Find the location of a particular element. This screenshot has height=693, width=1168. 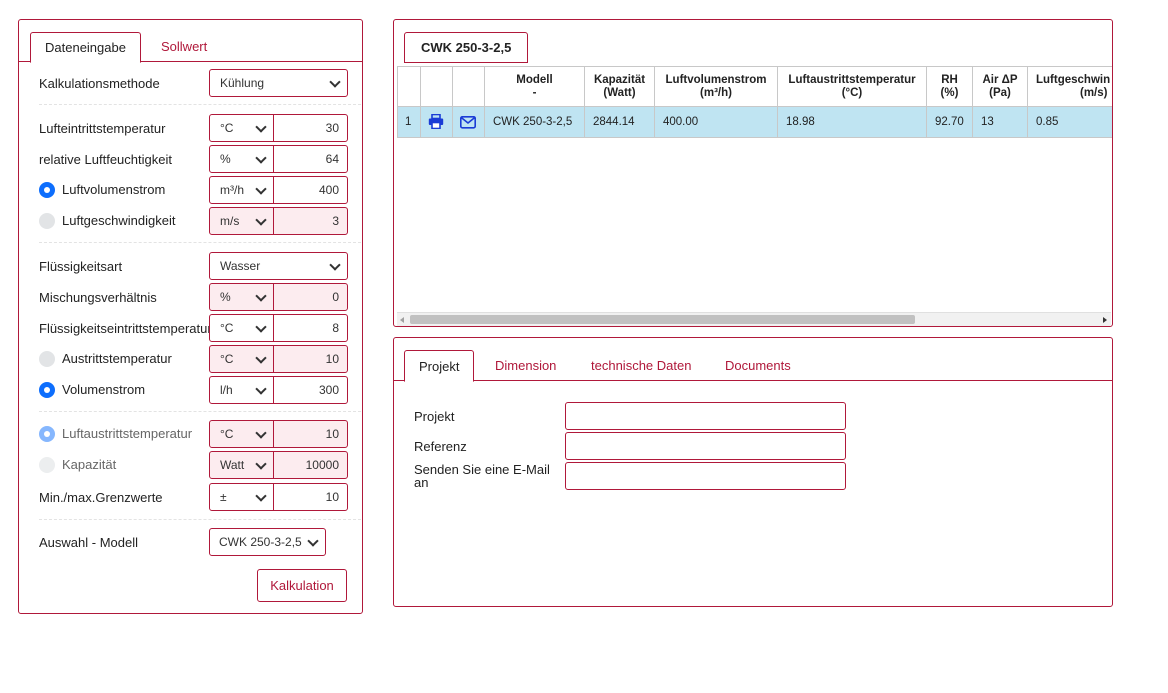

fluessigkeitseintrittstemperatur-unit-select: °C is located at coordinates (241, 328).